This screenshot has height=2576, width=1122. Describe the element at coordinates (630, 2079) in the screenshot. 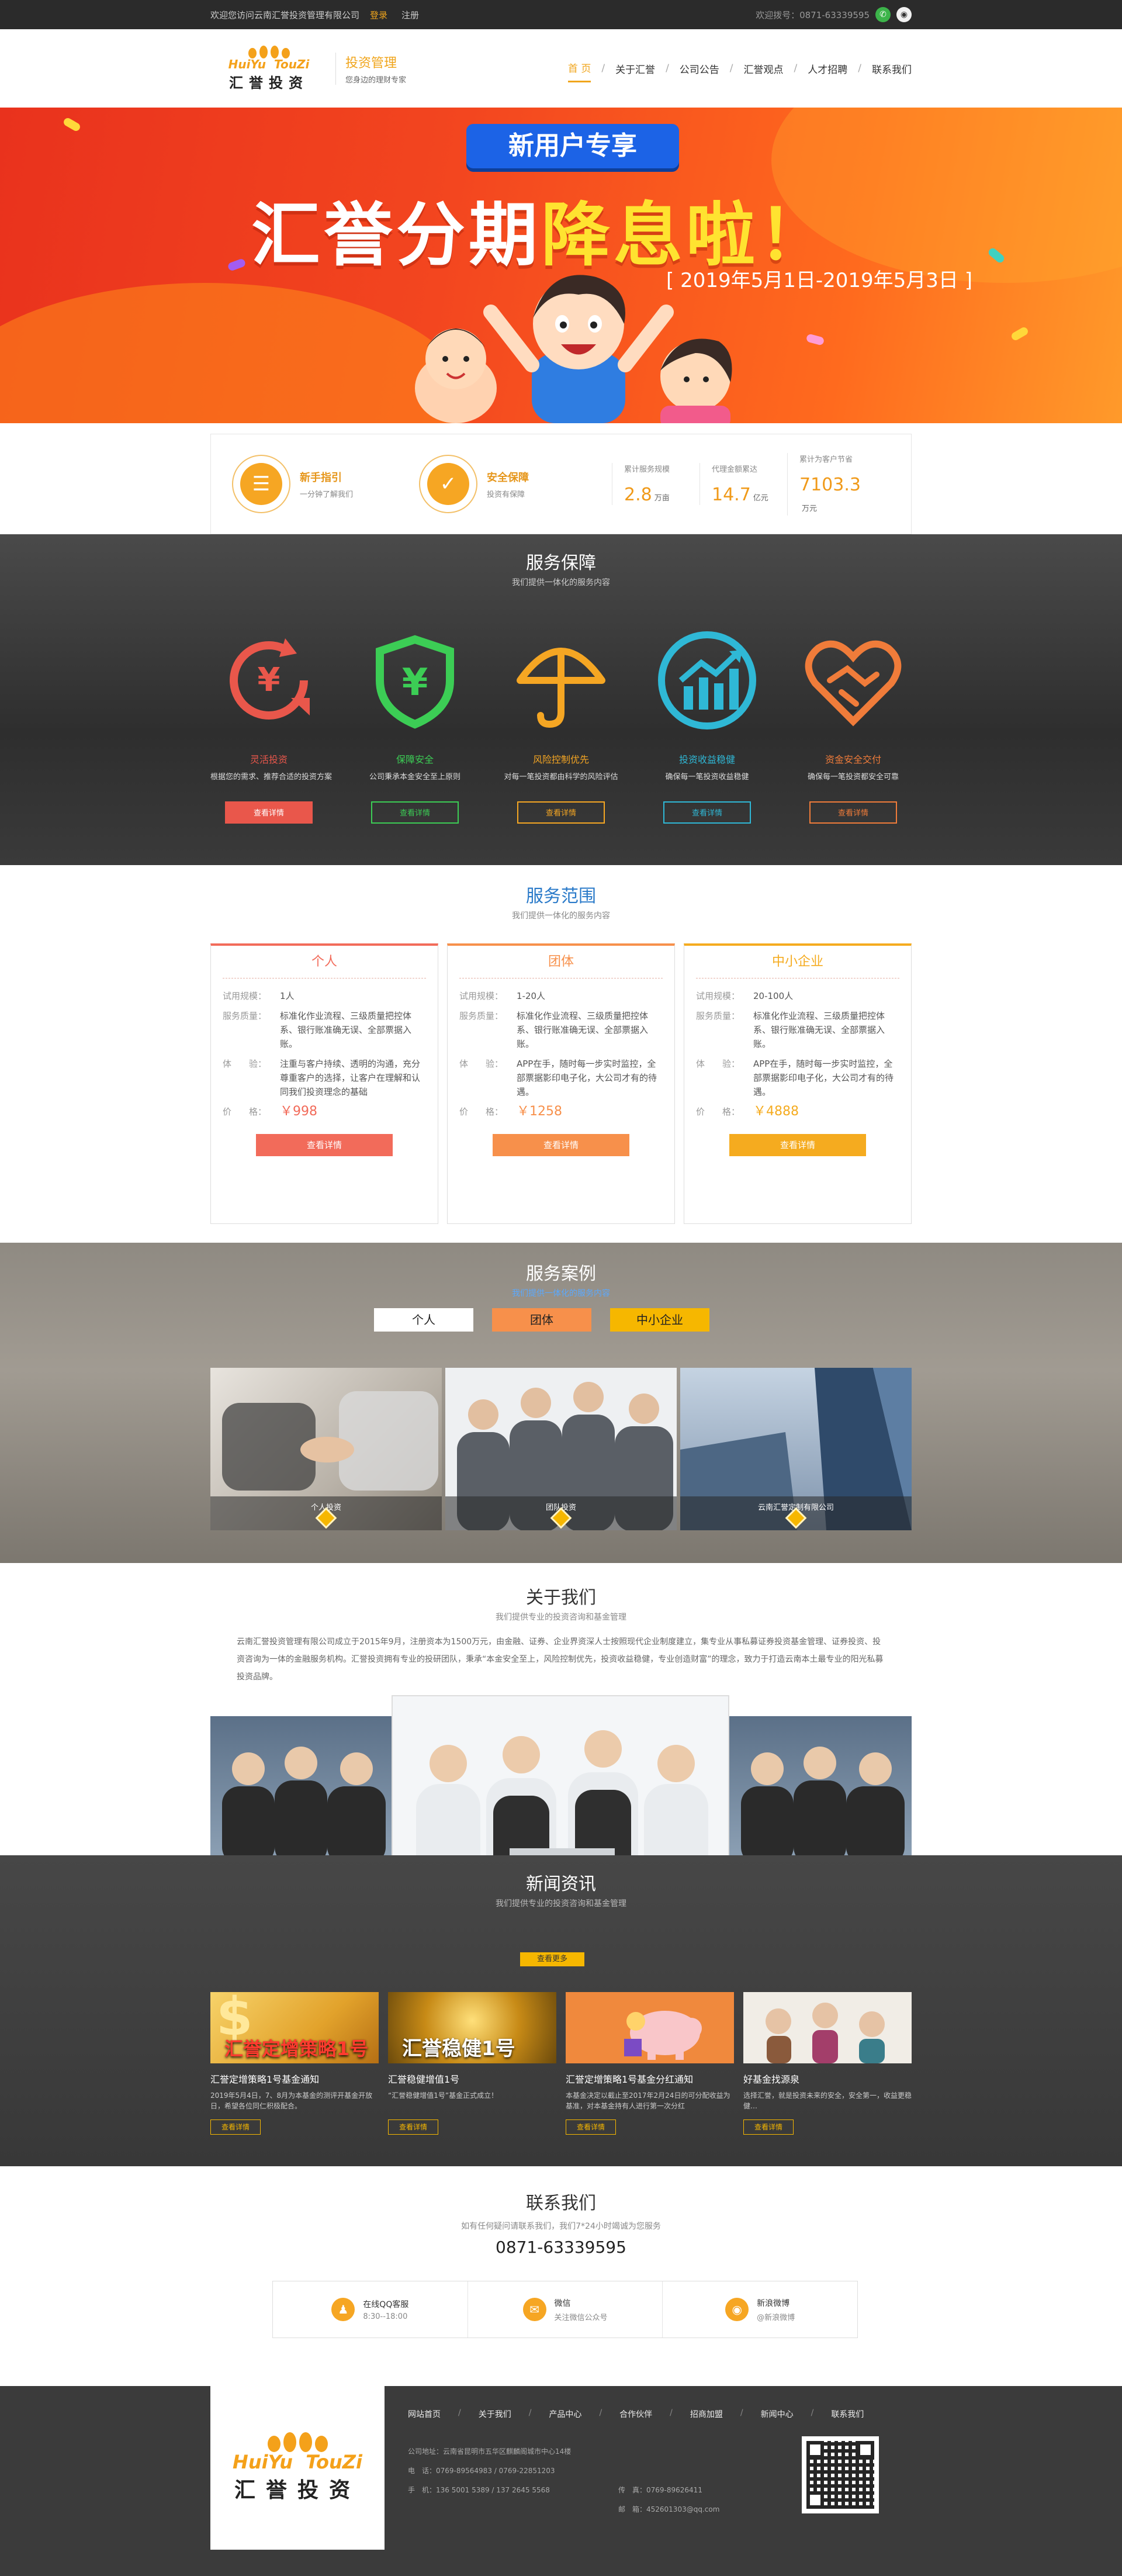

I see `news-title: 汇誉定增策略1号基金分红通知` at that location.